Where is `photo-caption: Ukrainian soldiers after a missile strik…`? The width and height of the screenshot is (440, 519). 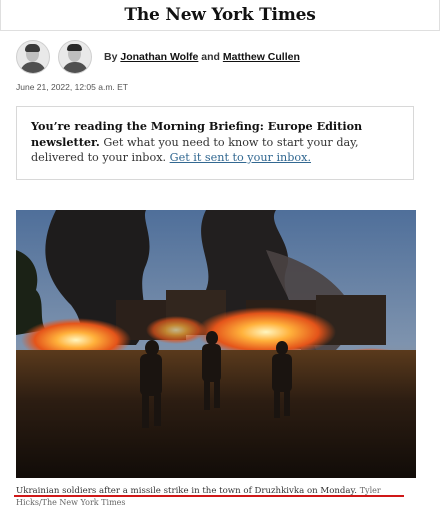
photo-caption: Ukrainian soldiers after a missile strik… is located at coordinates (216, 497).